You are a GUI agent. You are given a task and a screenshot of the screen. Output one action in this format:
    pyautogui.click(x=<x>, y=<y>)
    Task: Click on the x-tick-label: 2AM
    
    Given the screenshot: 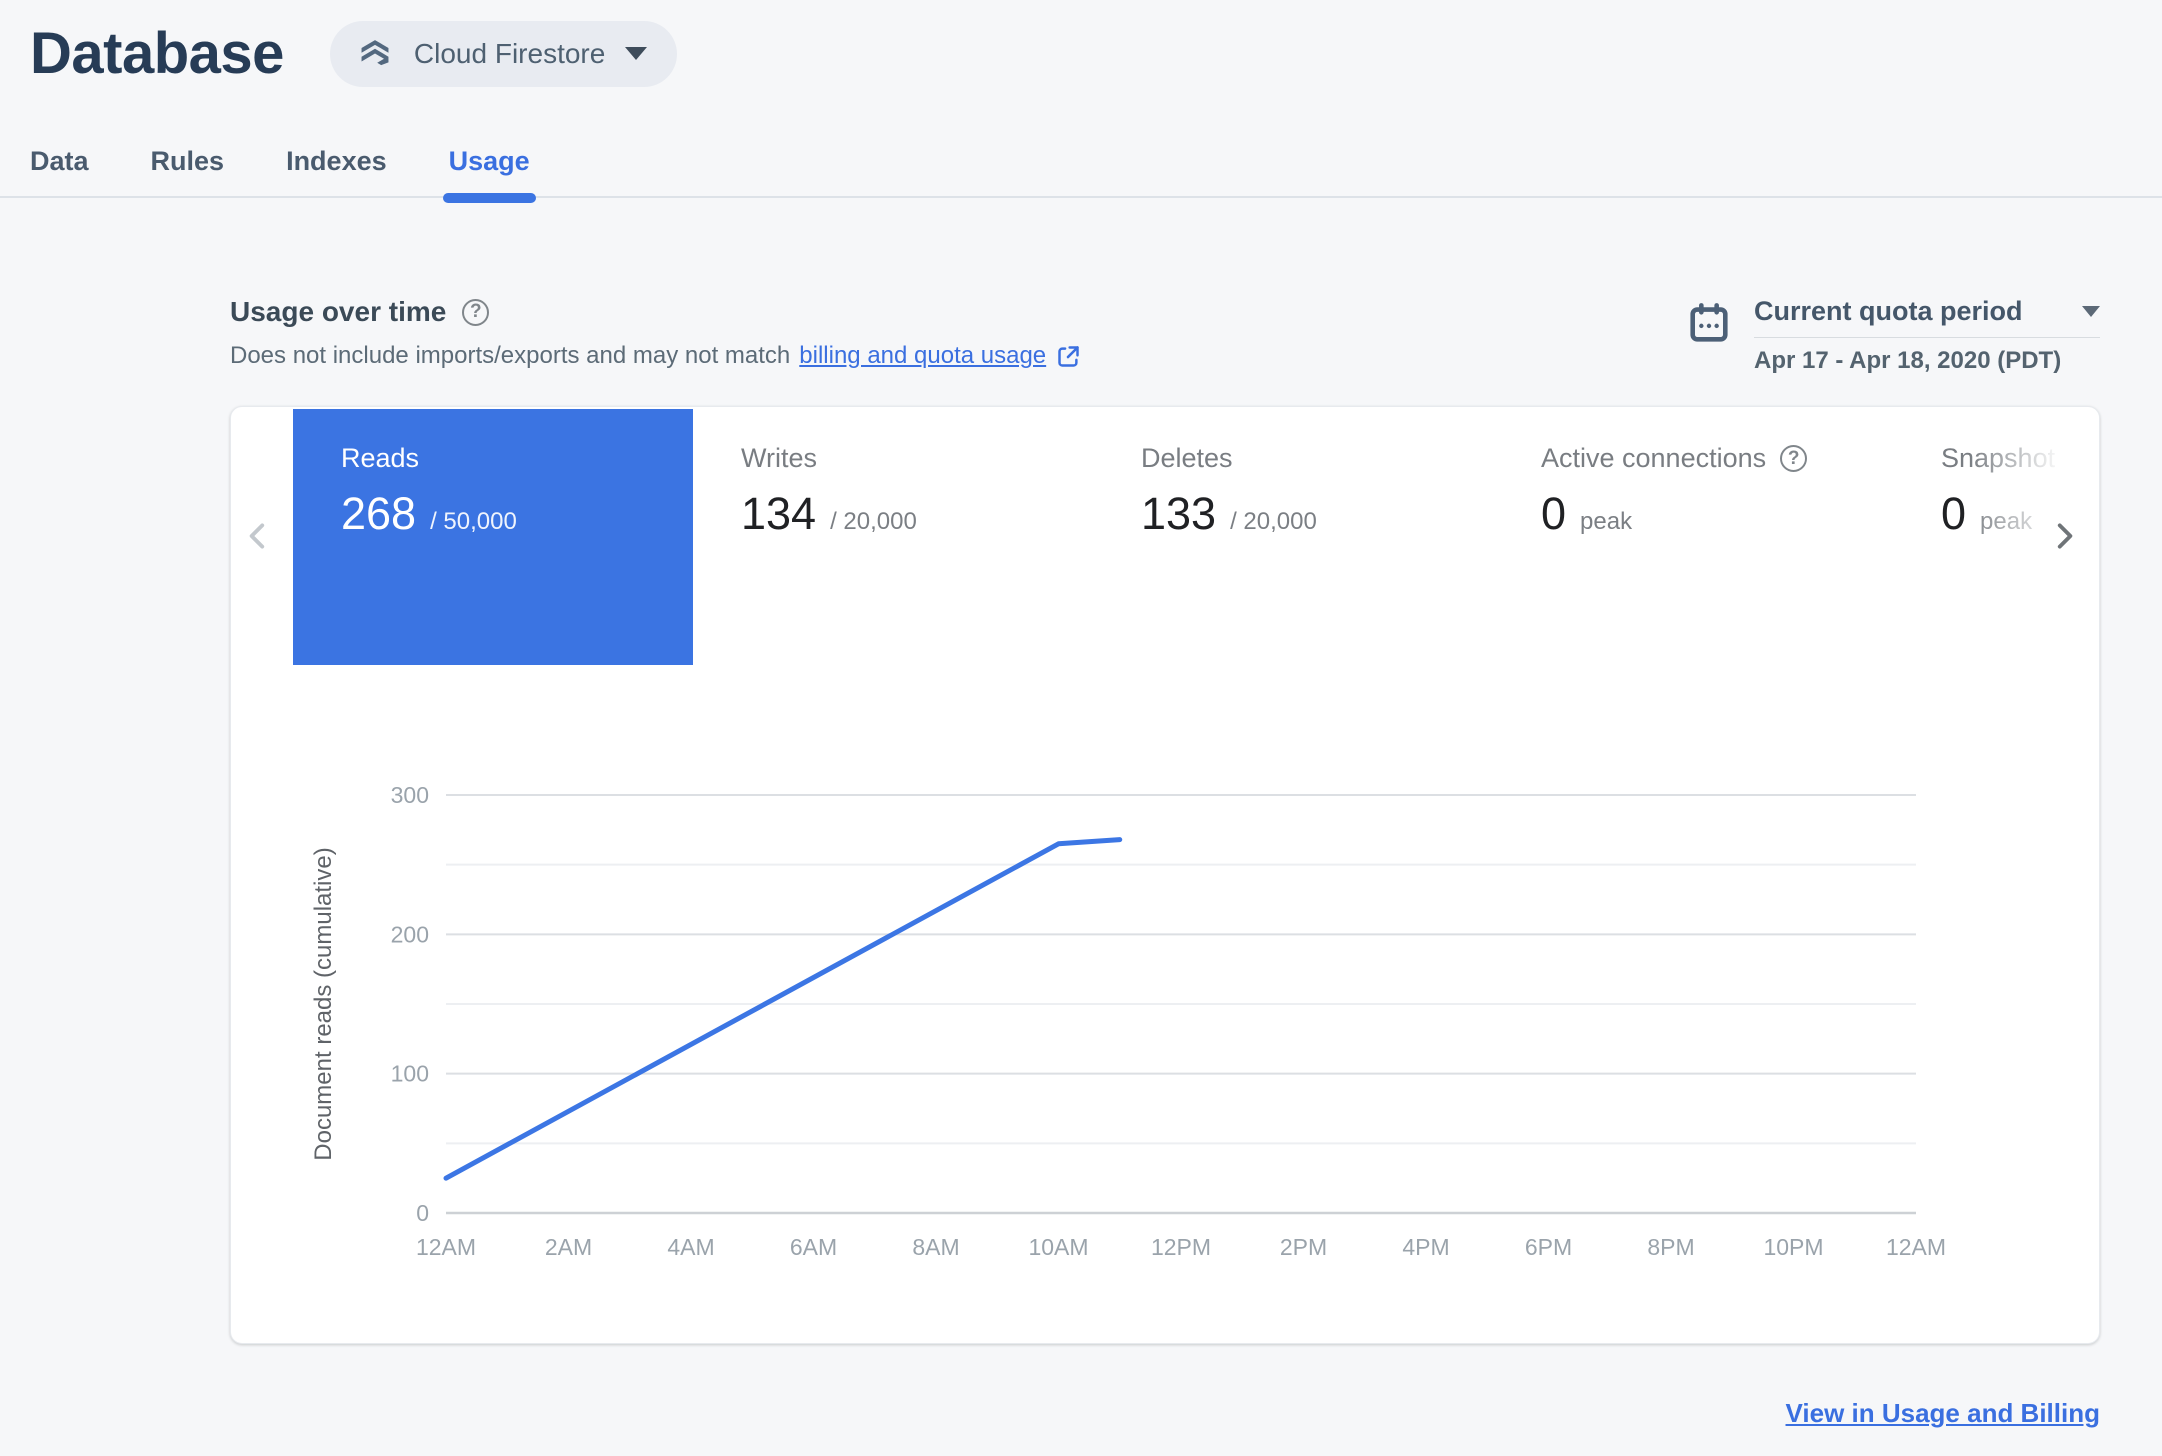 What is the action you would take?
    pyautogui.click(x=568, y=1247)
    